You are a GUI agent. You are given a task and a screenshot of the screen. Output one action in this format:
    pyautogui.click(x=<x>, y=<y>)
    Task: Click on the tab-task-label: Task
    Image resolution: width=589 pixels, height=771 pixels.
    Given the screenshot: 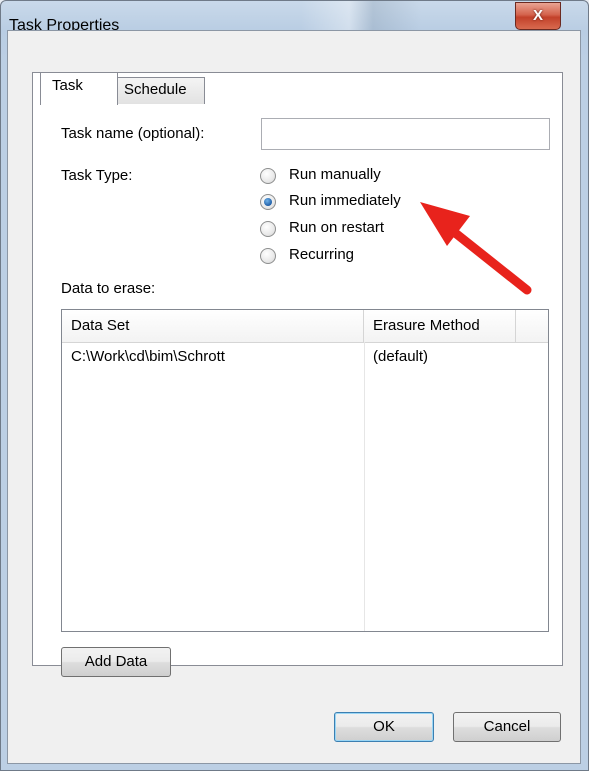 What is the action you would take?
    pyautogui.click(x=67, y=85)
    